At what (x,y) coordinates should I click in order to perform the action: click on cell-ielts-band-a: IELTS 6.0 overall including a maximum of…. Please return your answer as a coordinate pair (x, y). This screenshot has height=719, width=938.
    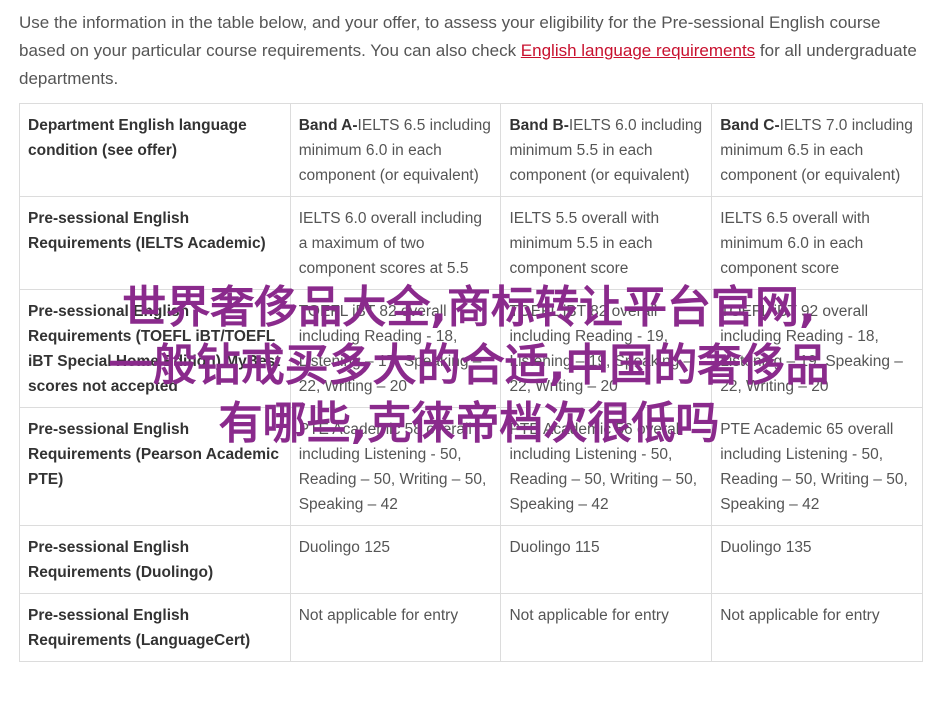
    Looking at the image, I should click on (395, 243).